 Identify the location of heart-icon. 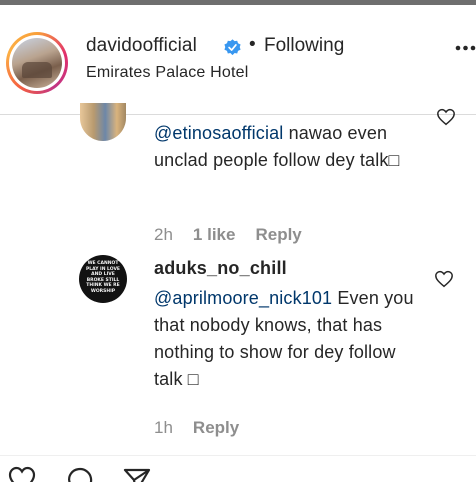
(22, 474).